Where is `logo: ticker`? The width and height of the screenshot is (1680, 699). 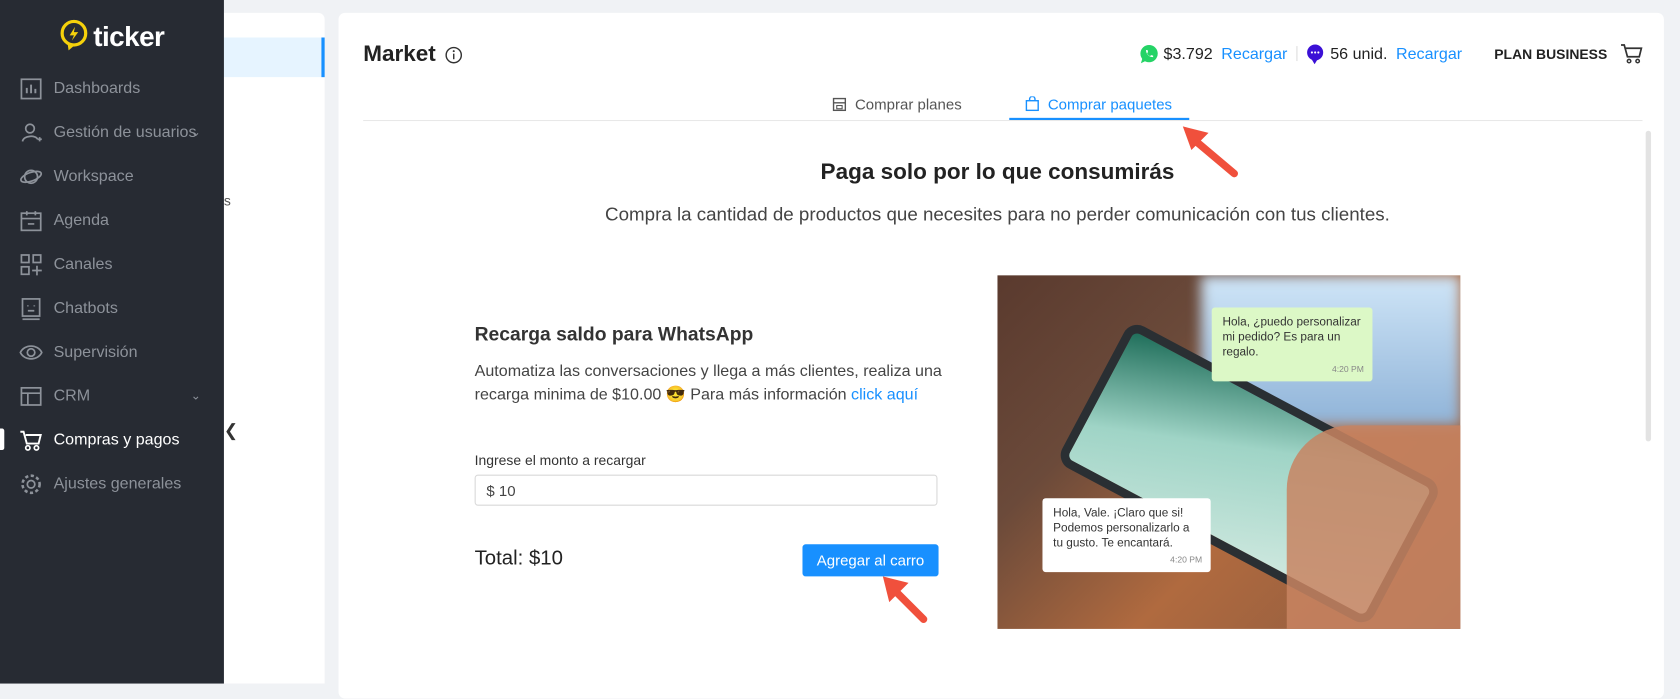
logo: ticker is located at coordinates (112, 36).